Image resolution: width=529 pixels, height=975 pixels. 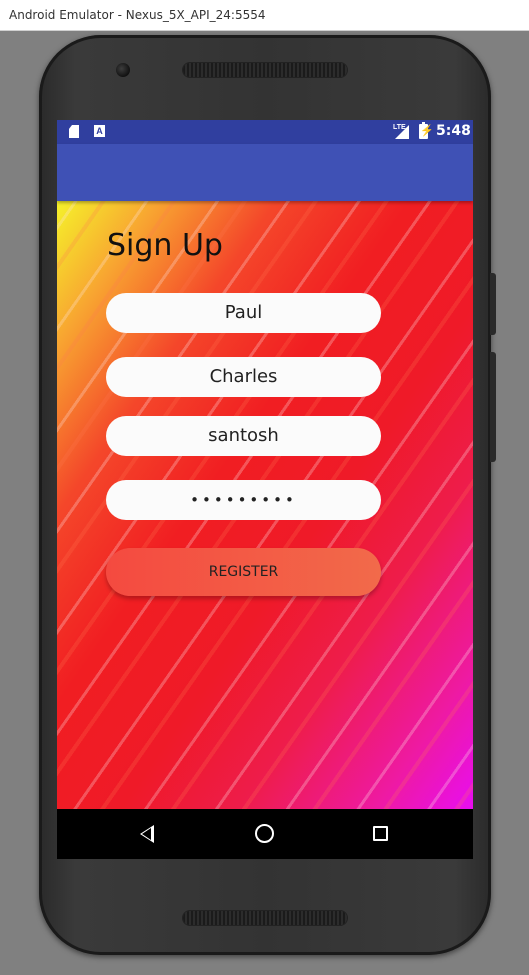 I want to click on last-name-field: Charles, so click(x=243, y=377).